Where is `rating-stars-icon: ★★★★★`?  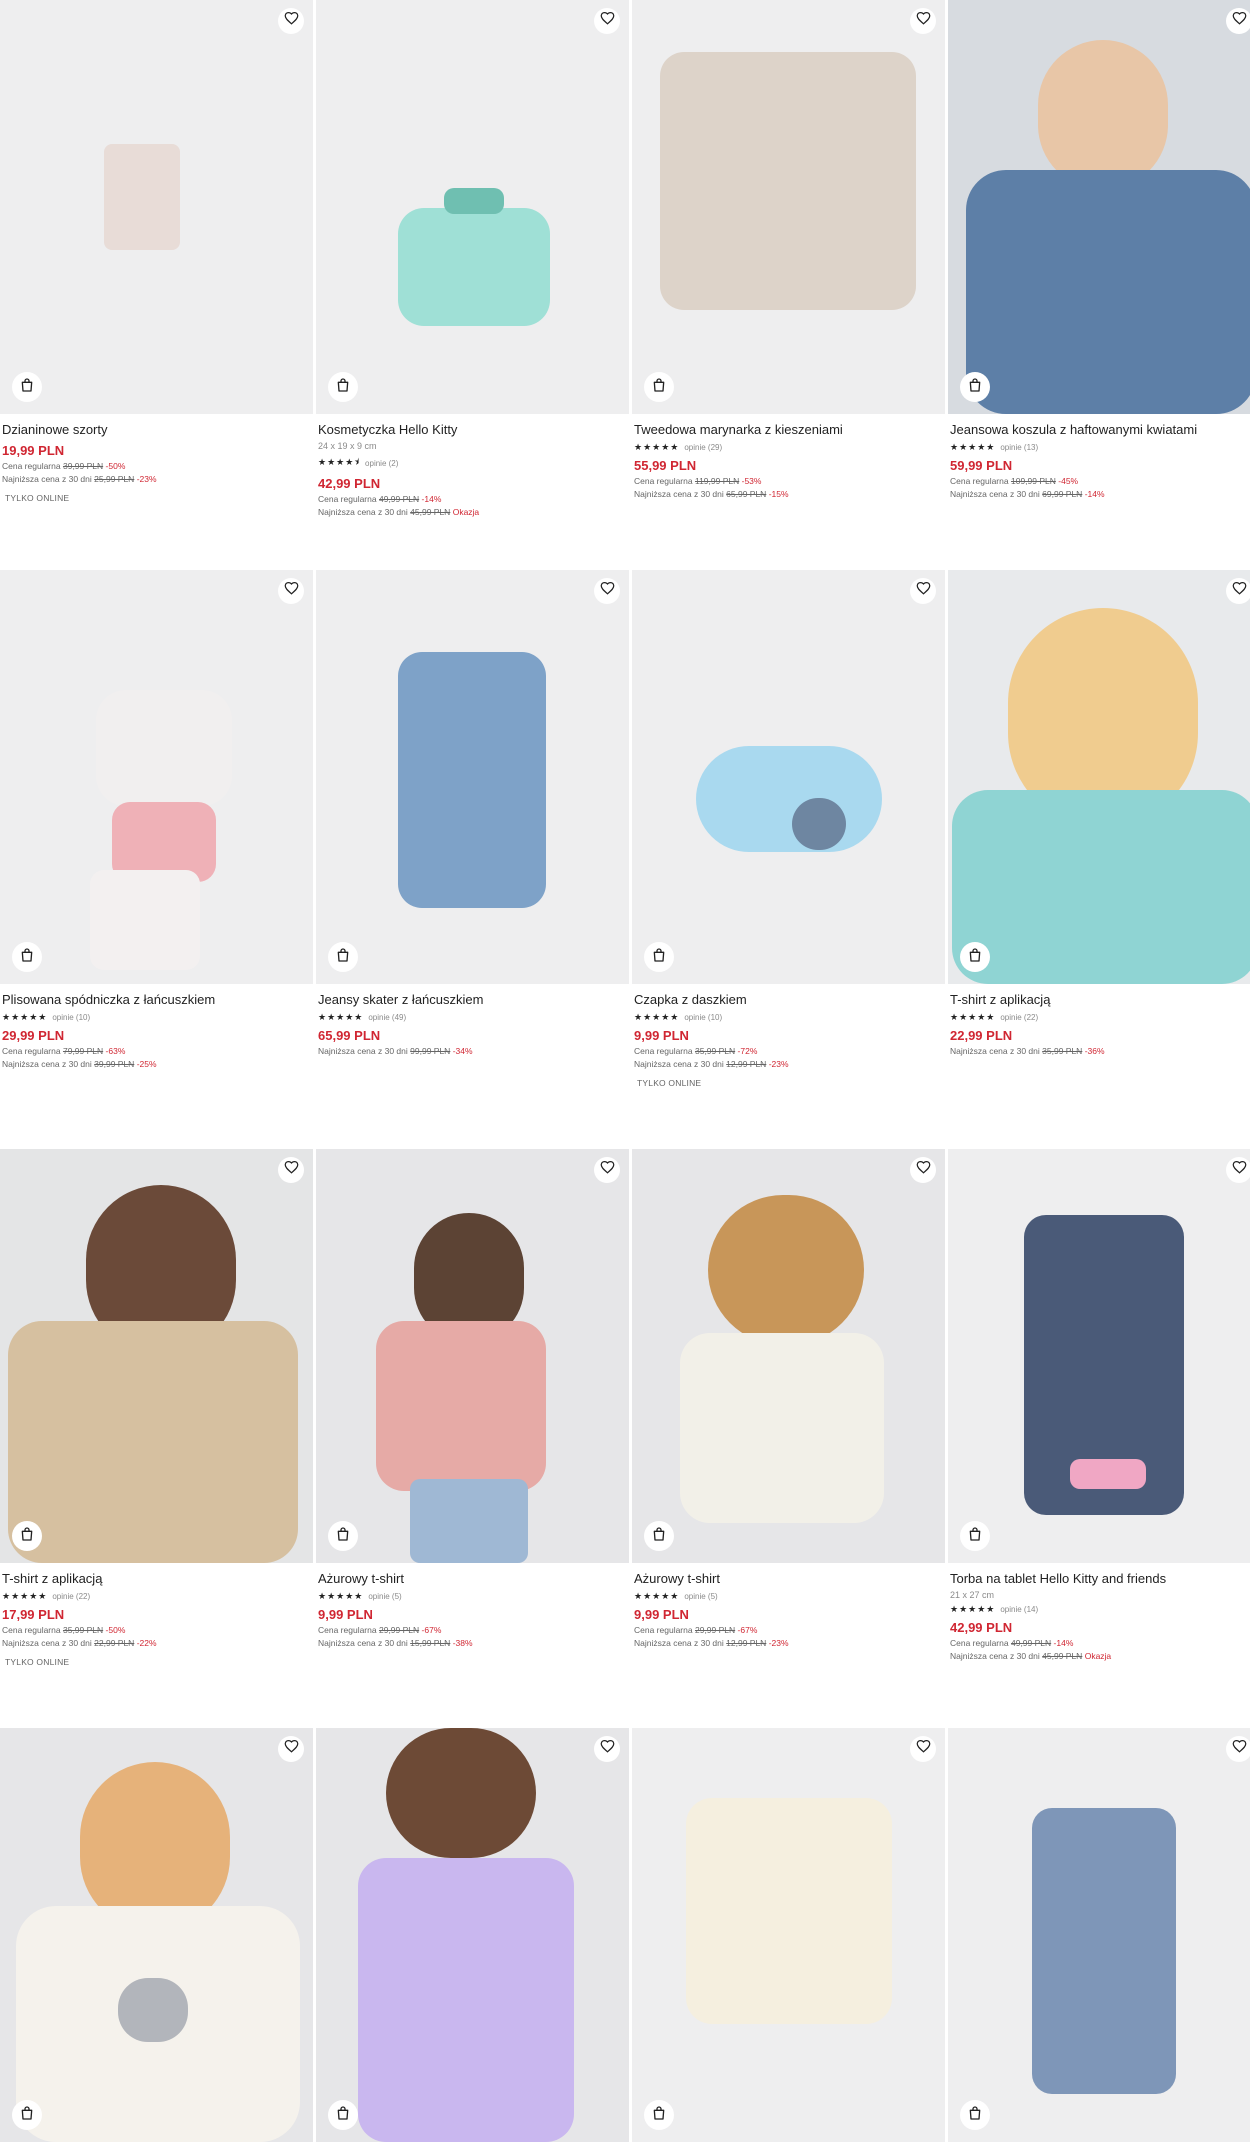 rating-stars-icon: ★★★★★ is located at coordinates (973, 1017).